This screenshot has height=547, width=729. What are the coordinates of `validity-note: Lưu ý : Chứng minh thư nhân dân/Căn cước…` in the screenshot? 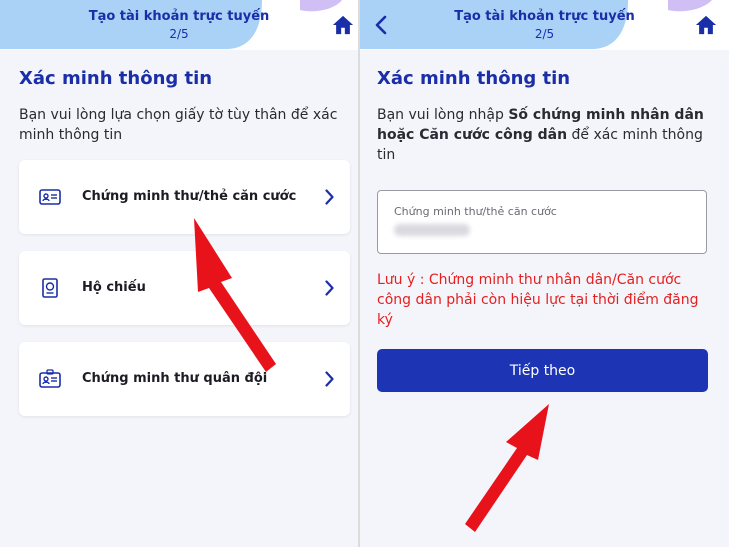 It's located at (538, 300).